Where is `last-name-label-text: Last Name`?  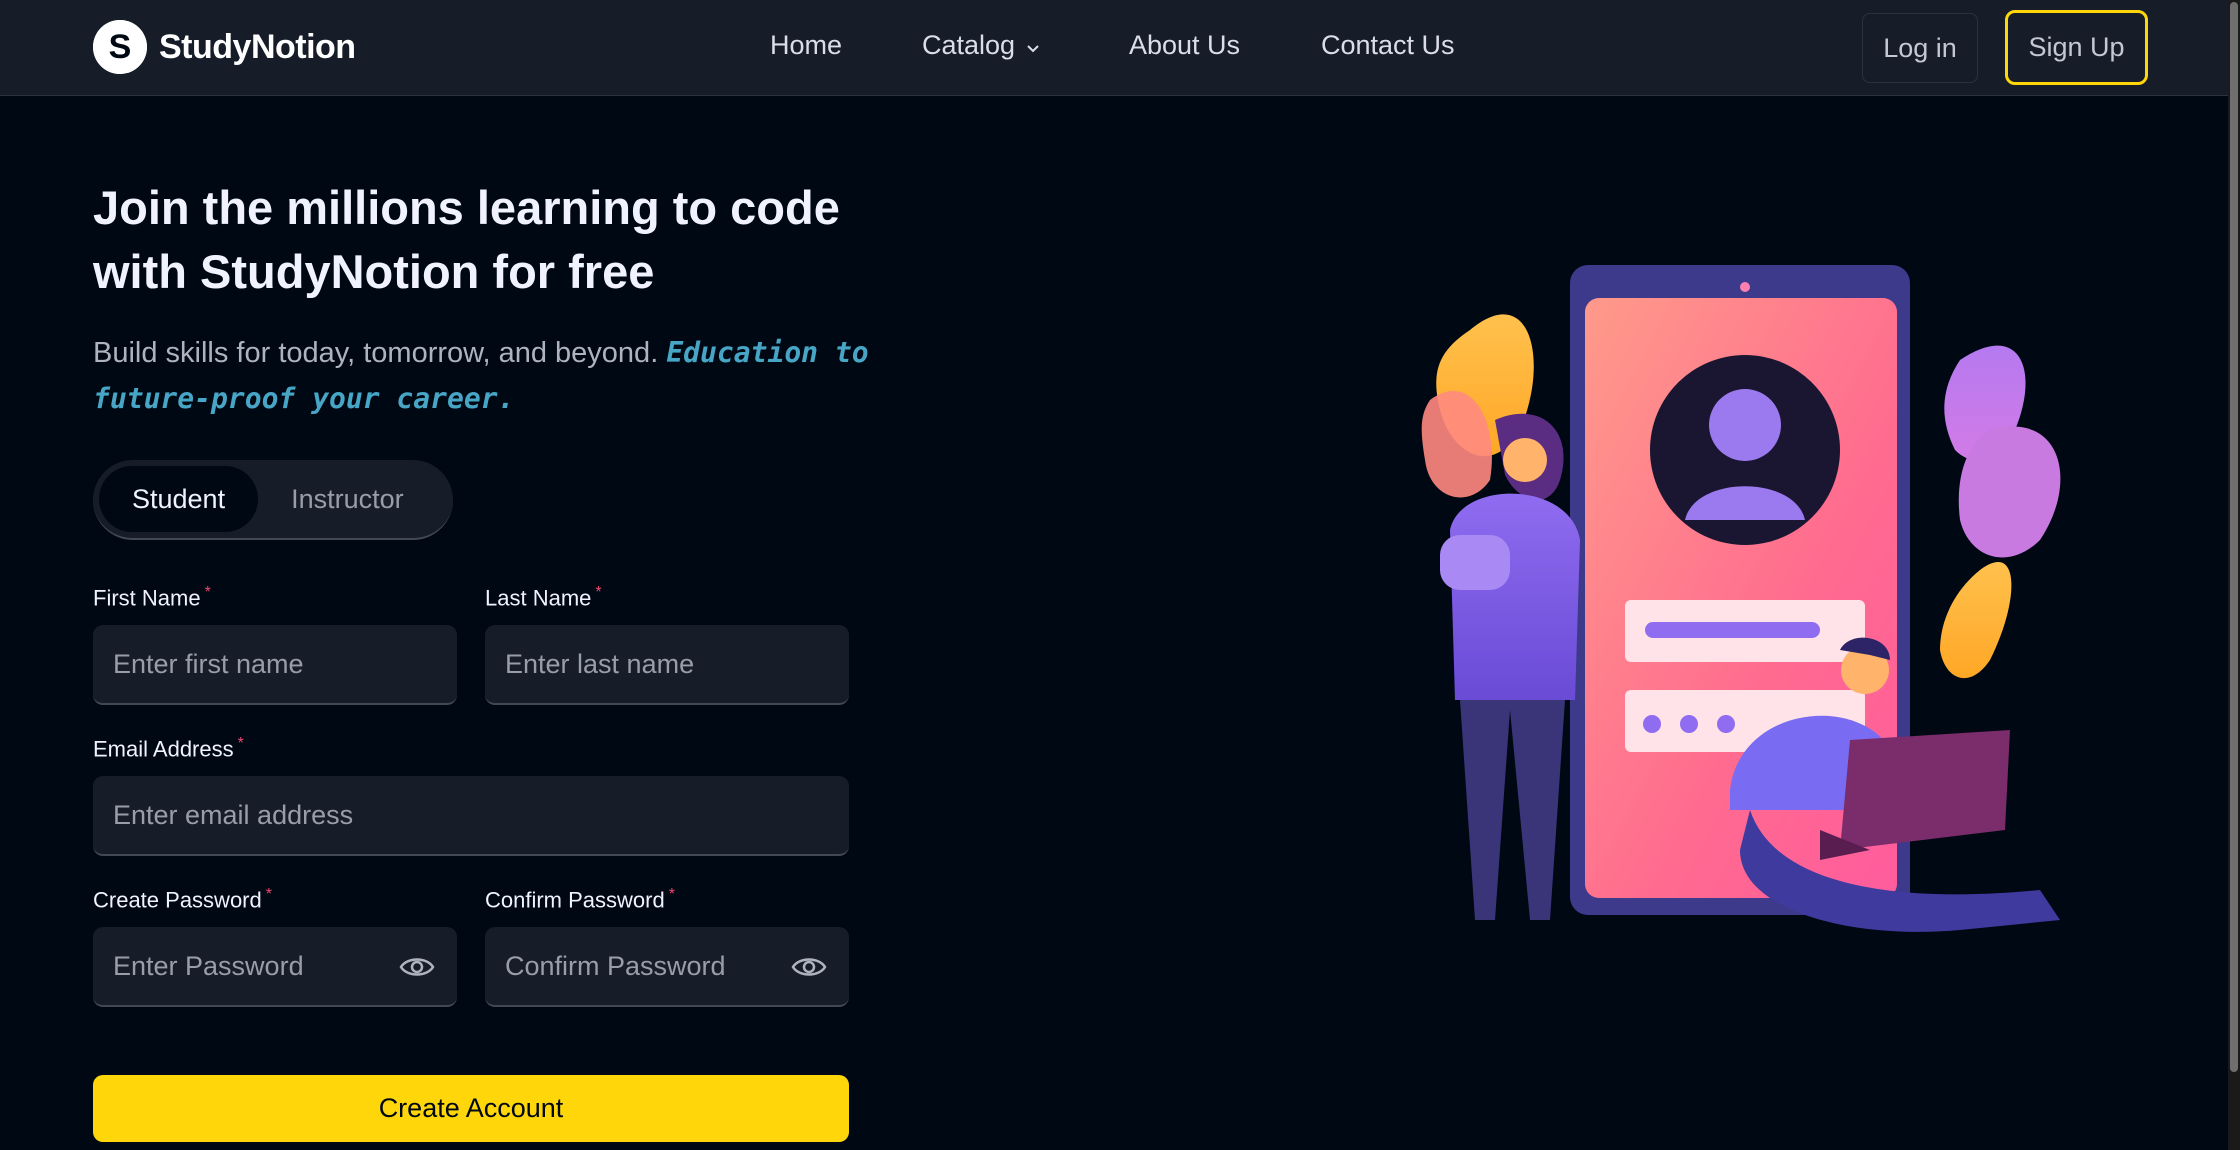
last-name-label-text: Last Name is located at coordinates (538, 598).